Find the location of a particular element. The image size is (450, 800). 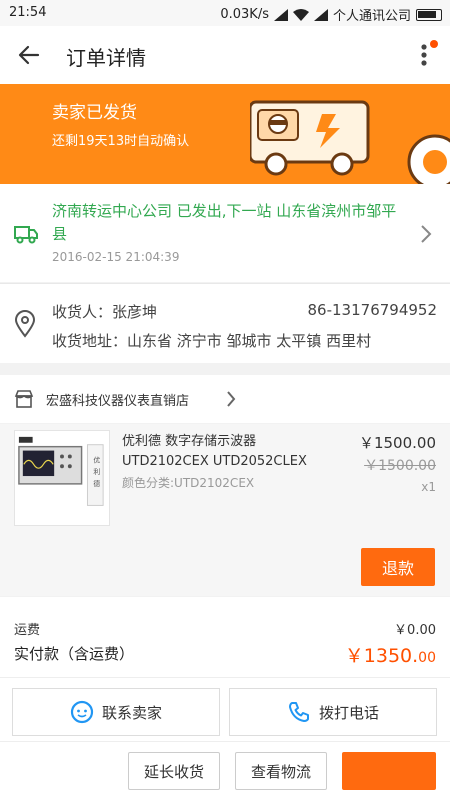

refund-button: 退款 is located at coordinates (398, 567).